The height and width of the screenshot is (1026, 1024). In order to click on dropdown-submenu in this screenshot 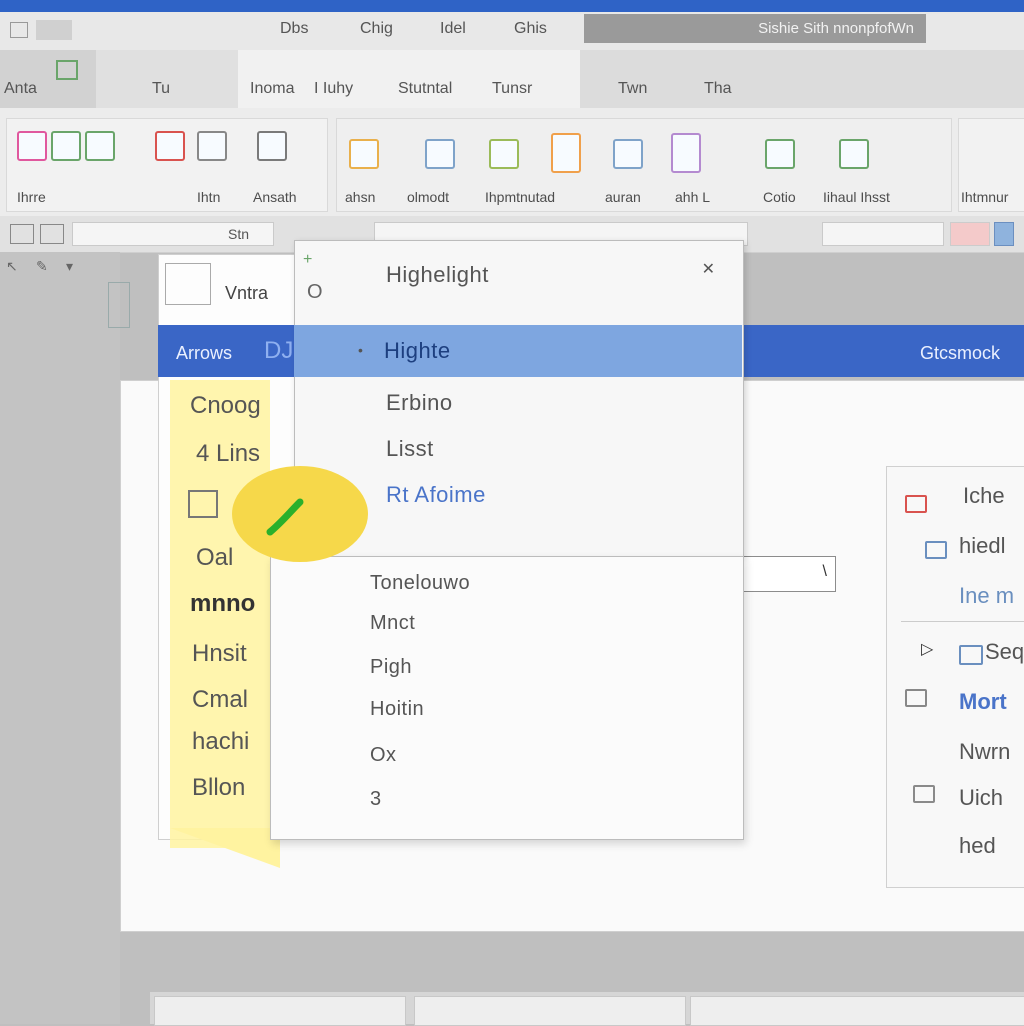, I will do `click(507, 698)`.